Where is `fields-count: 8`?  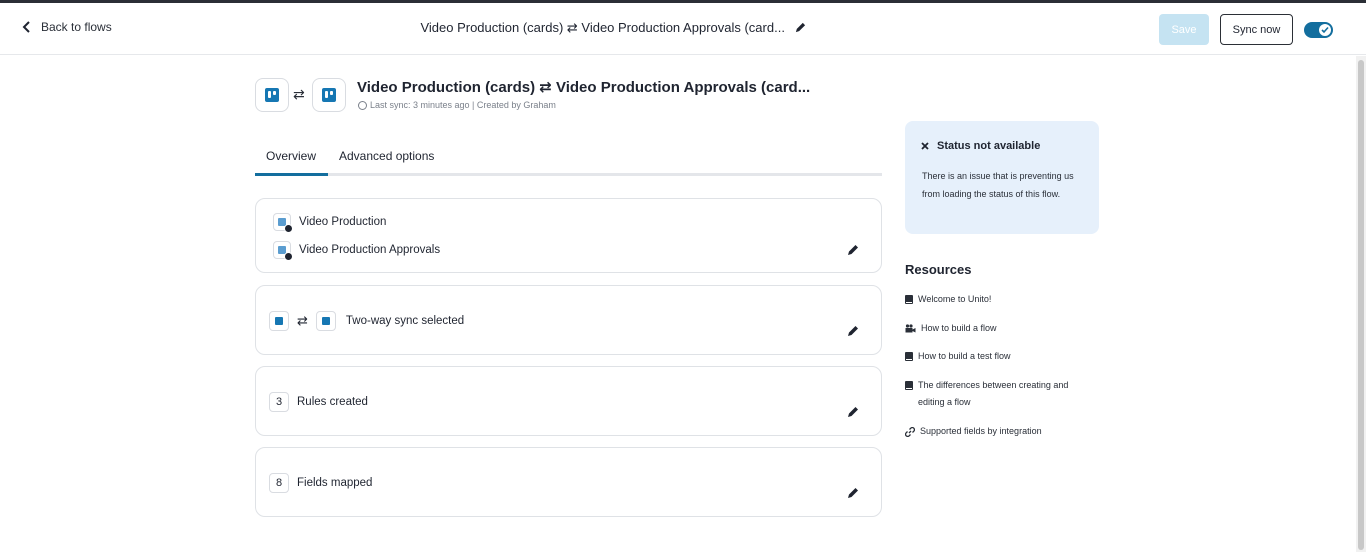
fields-count: 8 is located at coordinates (279, 483).